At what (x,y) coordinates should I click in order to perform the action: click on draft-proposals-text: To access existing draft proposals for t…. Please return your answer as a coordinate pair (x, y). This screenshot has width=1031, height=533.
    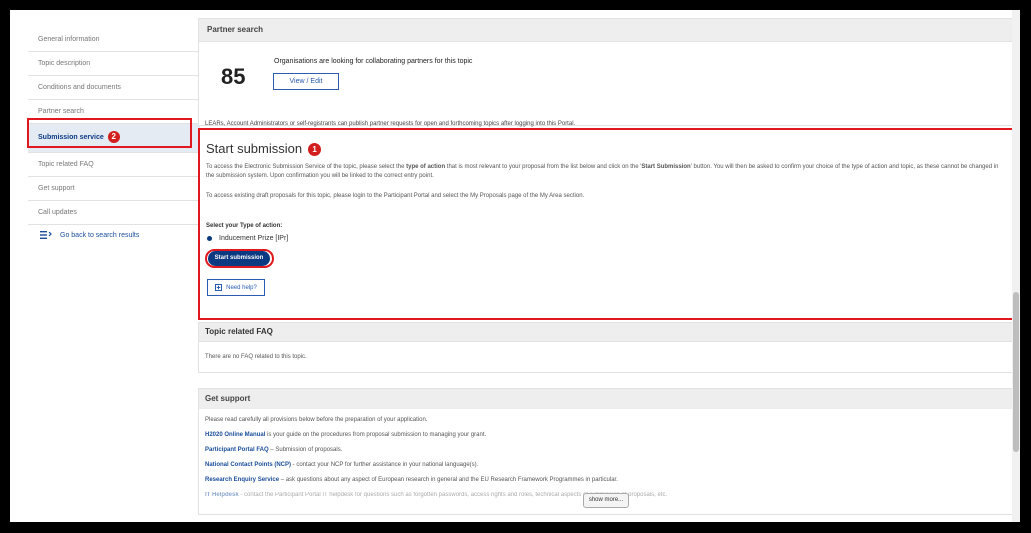
    Looking at the image, I should click on (395, 196).